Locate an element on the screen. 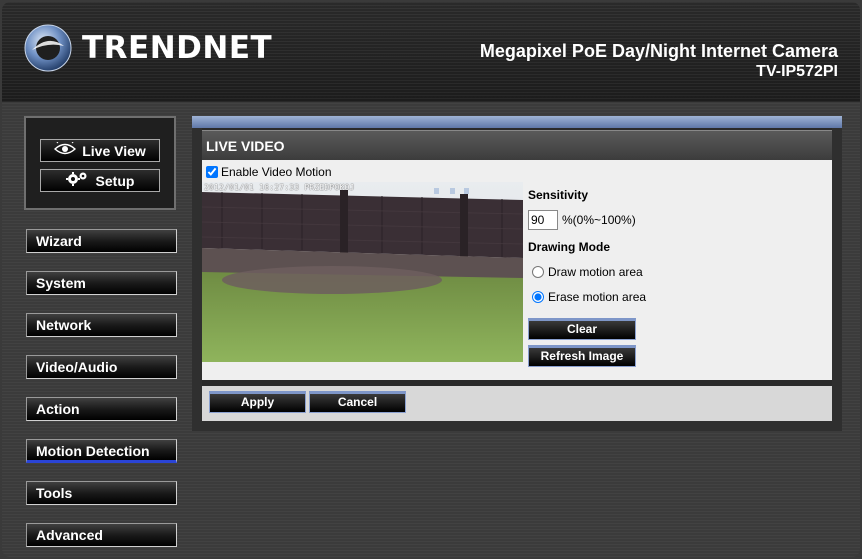 This screenshot has height=559, width=862. sensitivity-input is located at coordinates (543, 220).